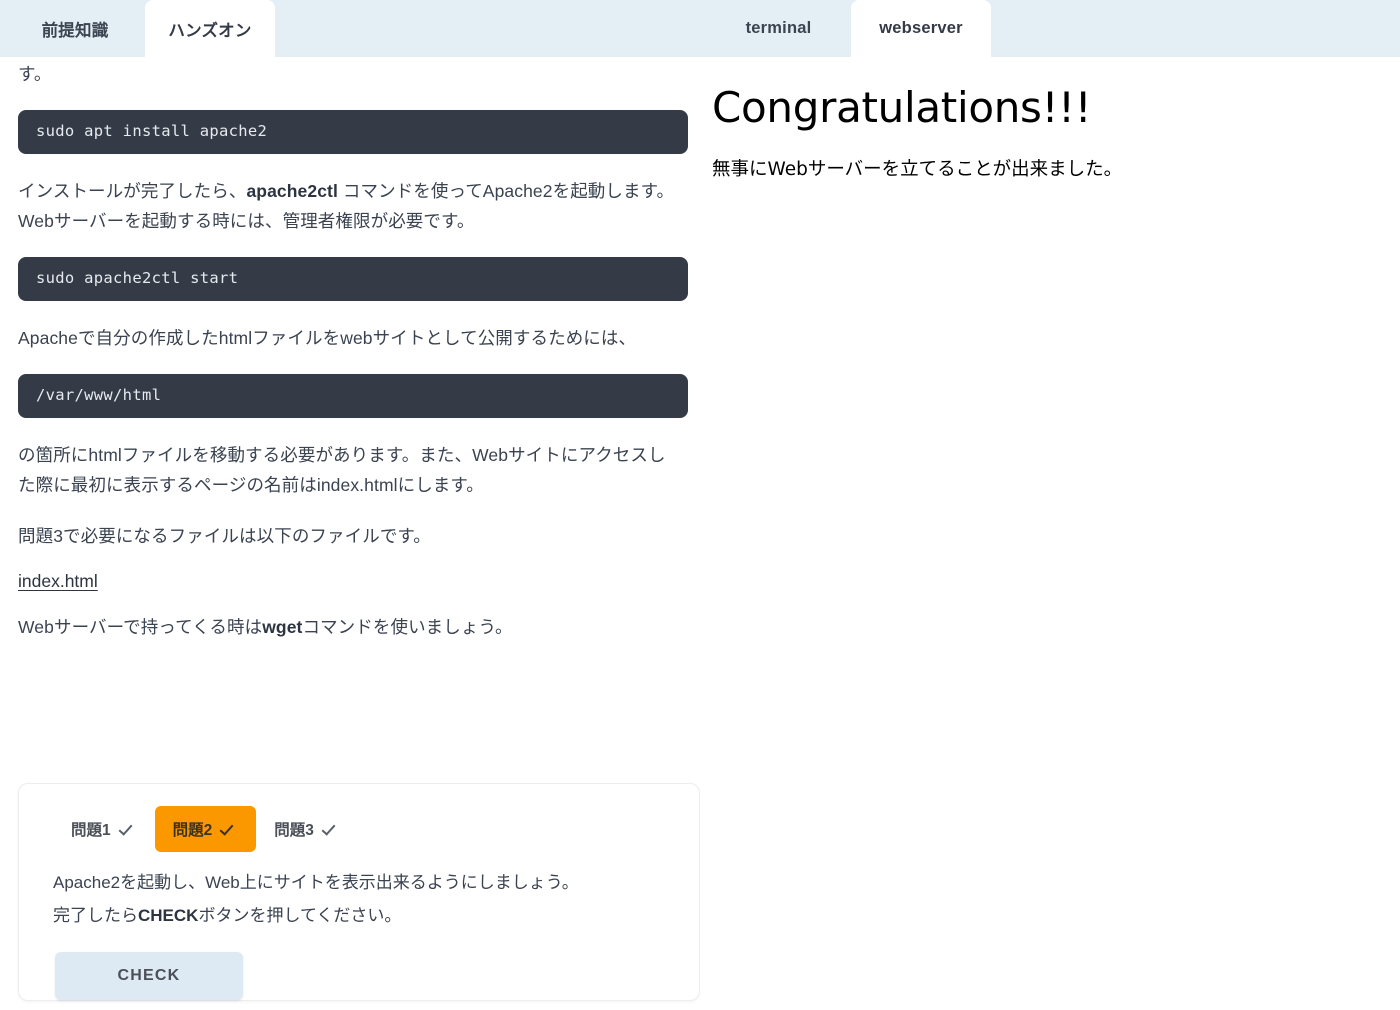  I want to click on inline-code-wget: wget, so click(282, 627).